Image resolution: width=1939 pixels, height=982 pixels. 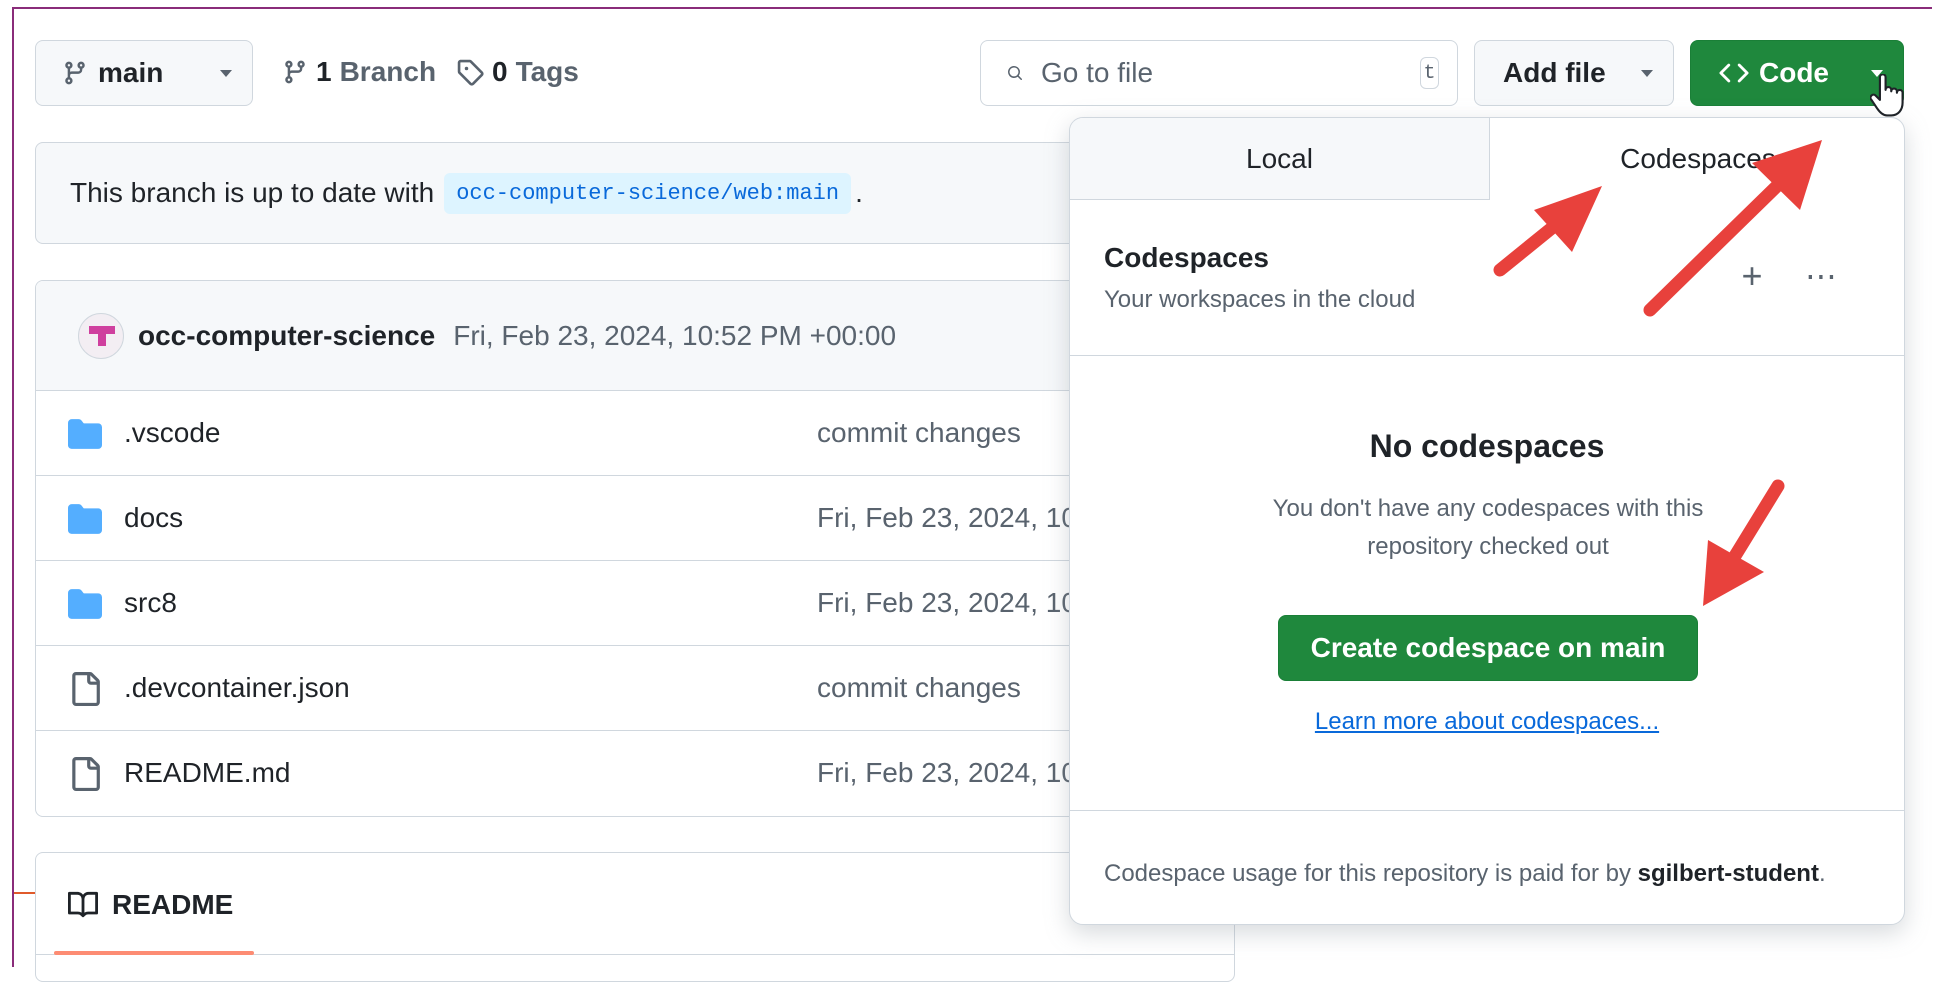 What do you see at coordinates (1260, 299) in the screenshot?
I see `codespaces-subtitle: Your workspaces in the cloud` at bounding box center [1260, 299].